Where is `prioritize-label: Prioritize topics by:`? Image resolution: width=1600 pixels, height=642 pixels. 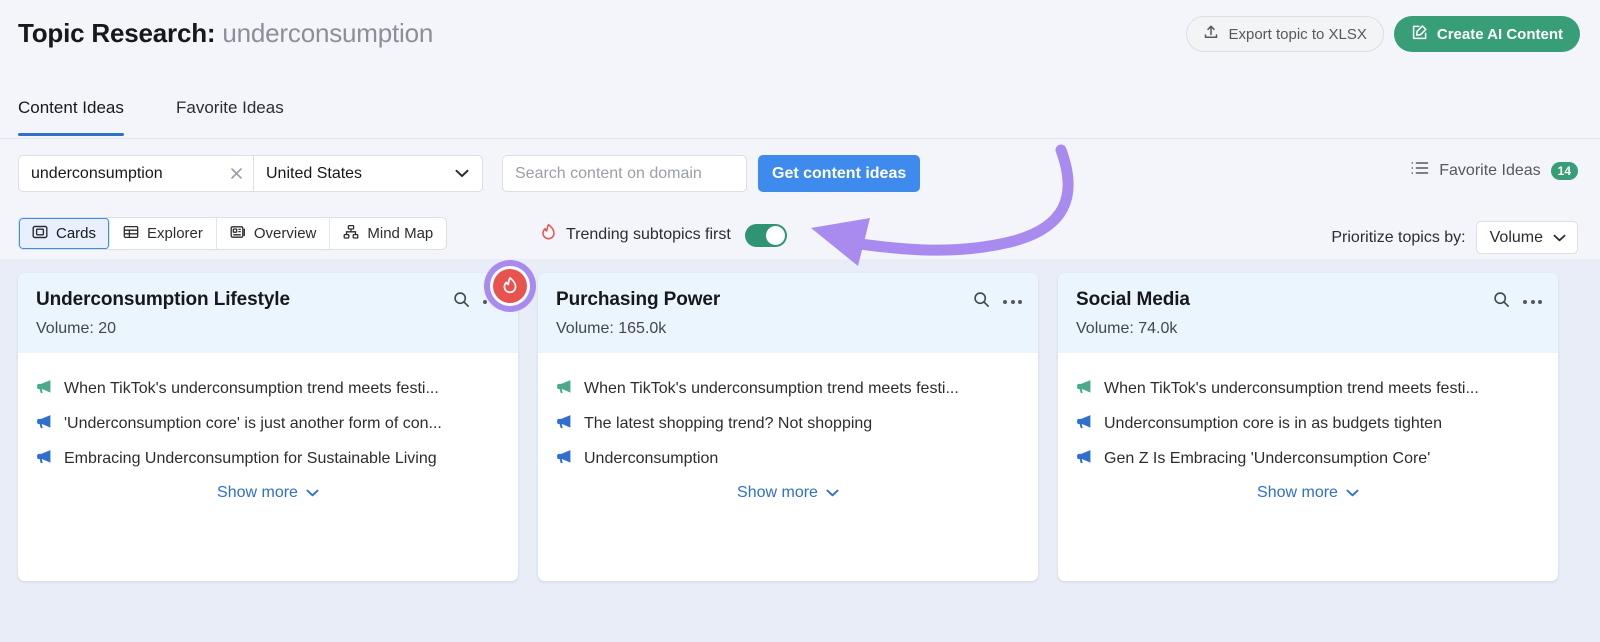
prioritize-label: Prioritize topics by: is located at coordinates (1398, 237).